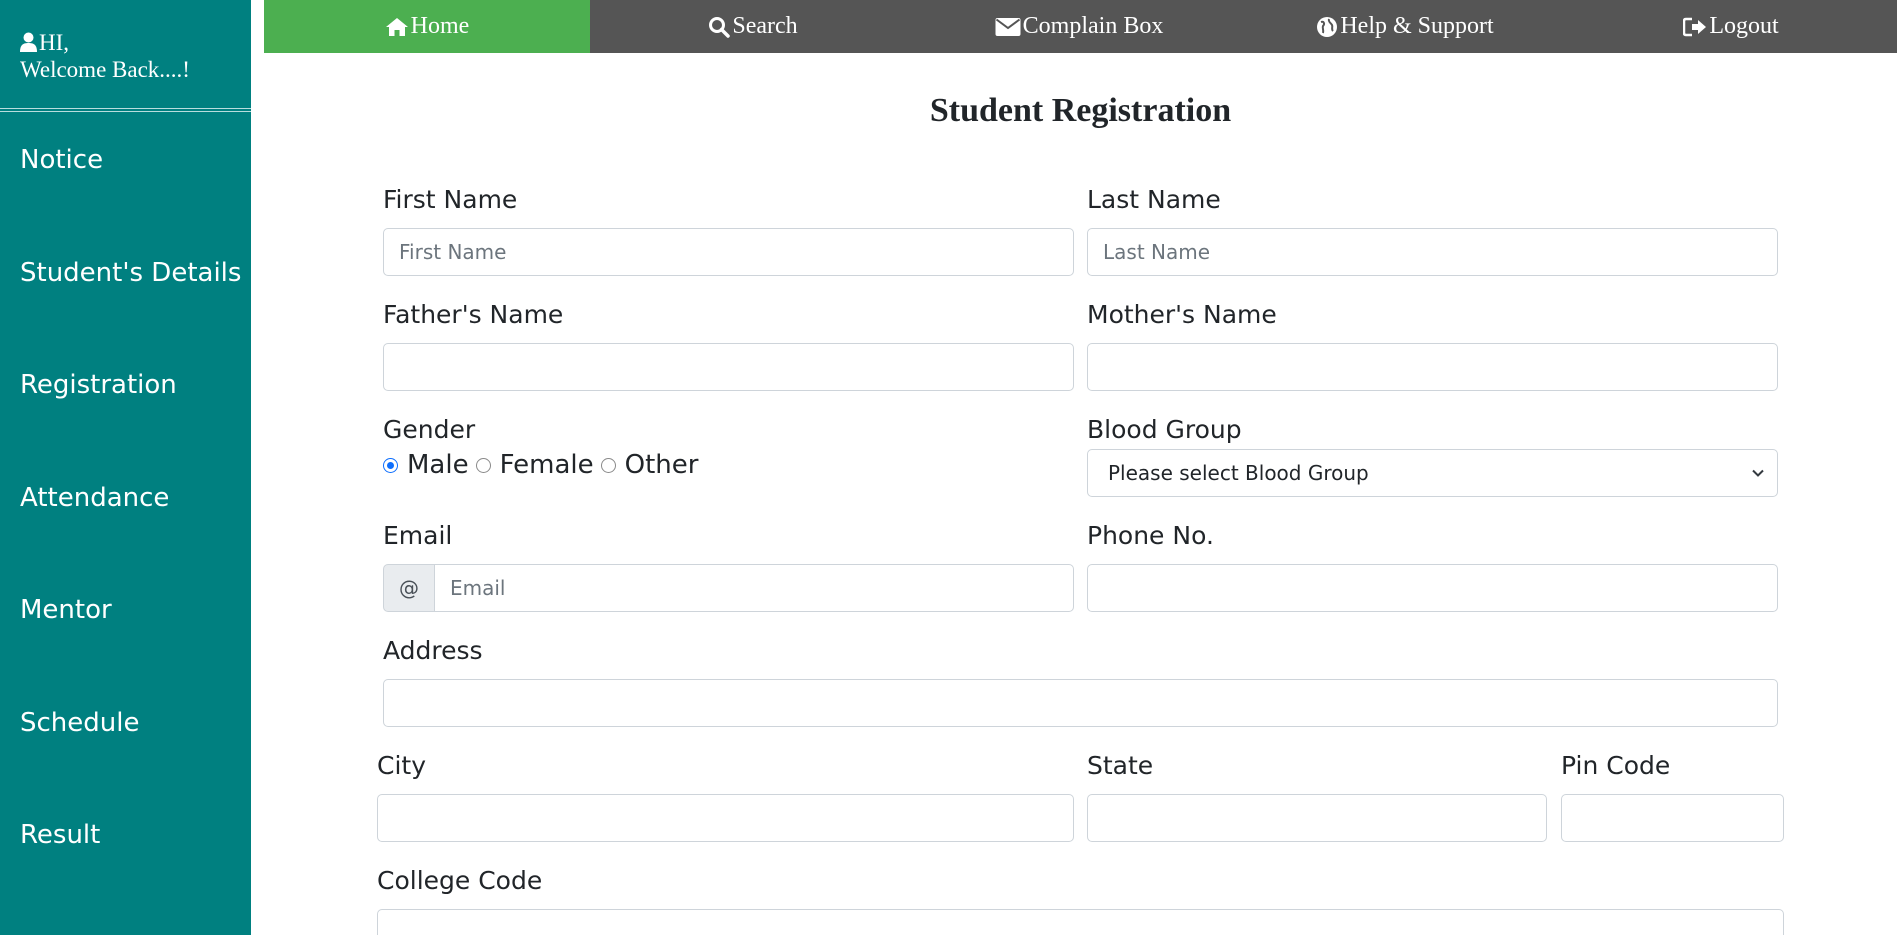 This screenshot has width=1897, height=935. I want to click on college-code-label: College Code, so click(460, 880).